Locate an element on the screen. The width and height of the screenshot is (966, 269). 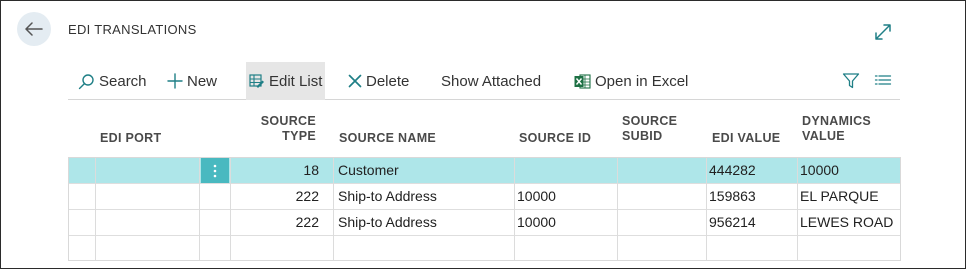
cell-source-name: Customer is located at coordinates (423, 170).